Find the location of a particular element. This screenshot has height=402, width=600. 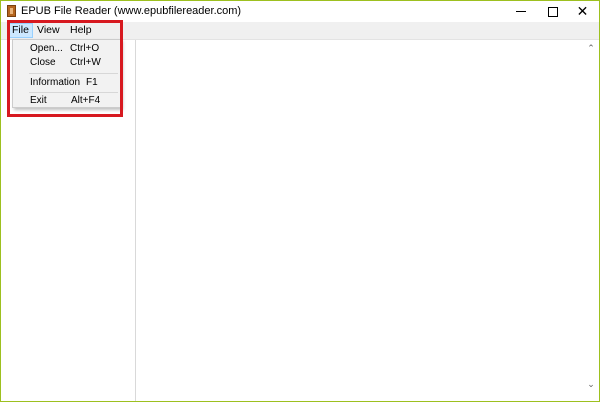

minimize-icon is located at coordinates (520, 11).